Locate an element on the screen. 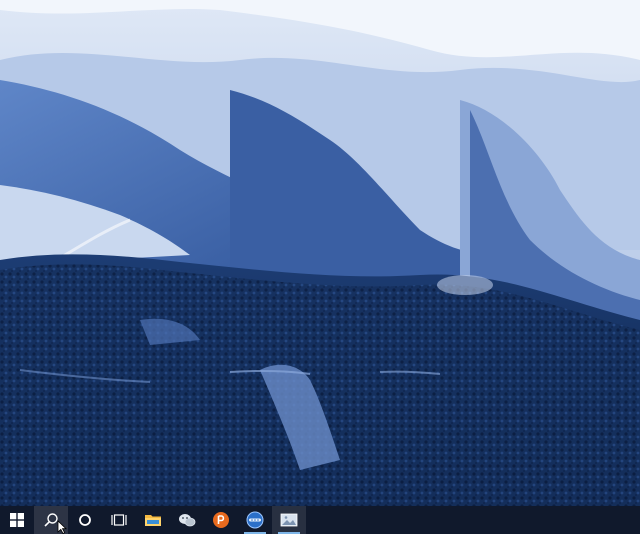 This screenshot has height=534, width=640. file-explorer-button is located at coordinates (153, 520).